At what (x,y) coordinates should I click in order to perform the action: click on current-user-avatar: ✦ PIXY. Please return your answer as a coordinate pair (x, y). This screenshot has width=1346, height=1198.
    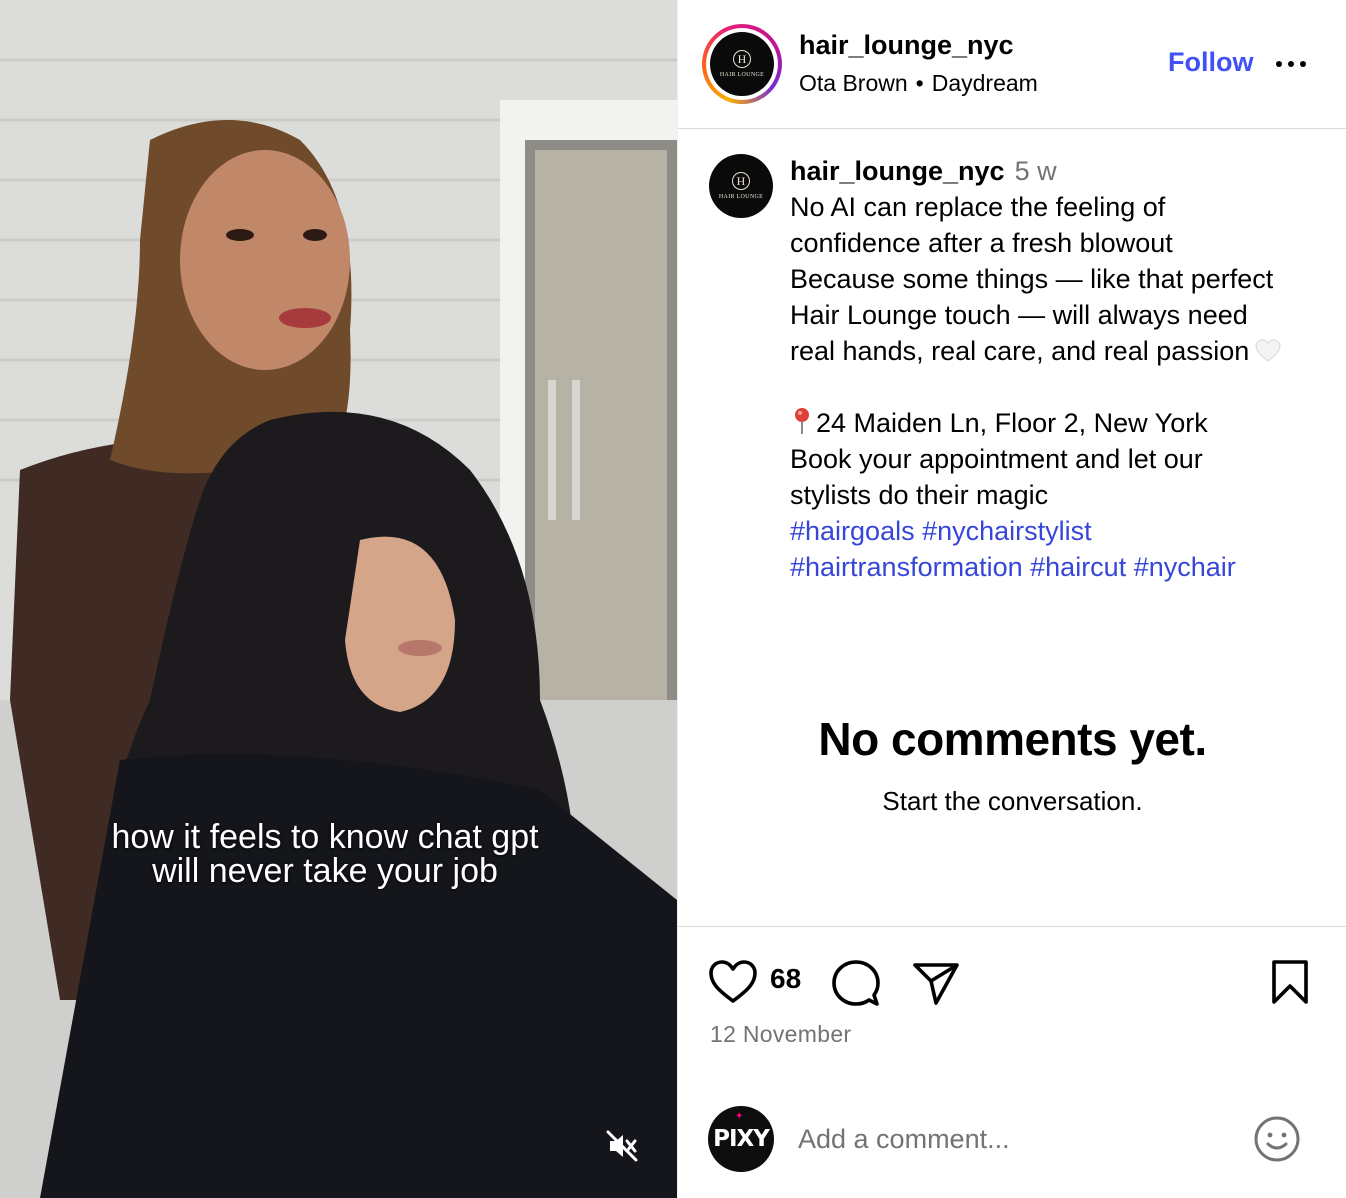
    Looking at the image, I should click on (741, 1139).